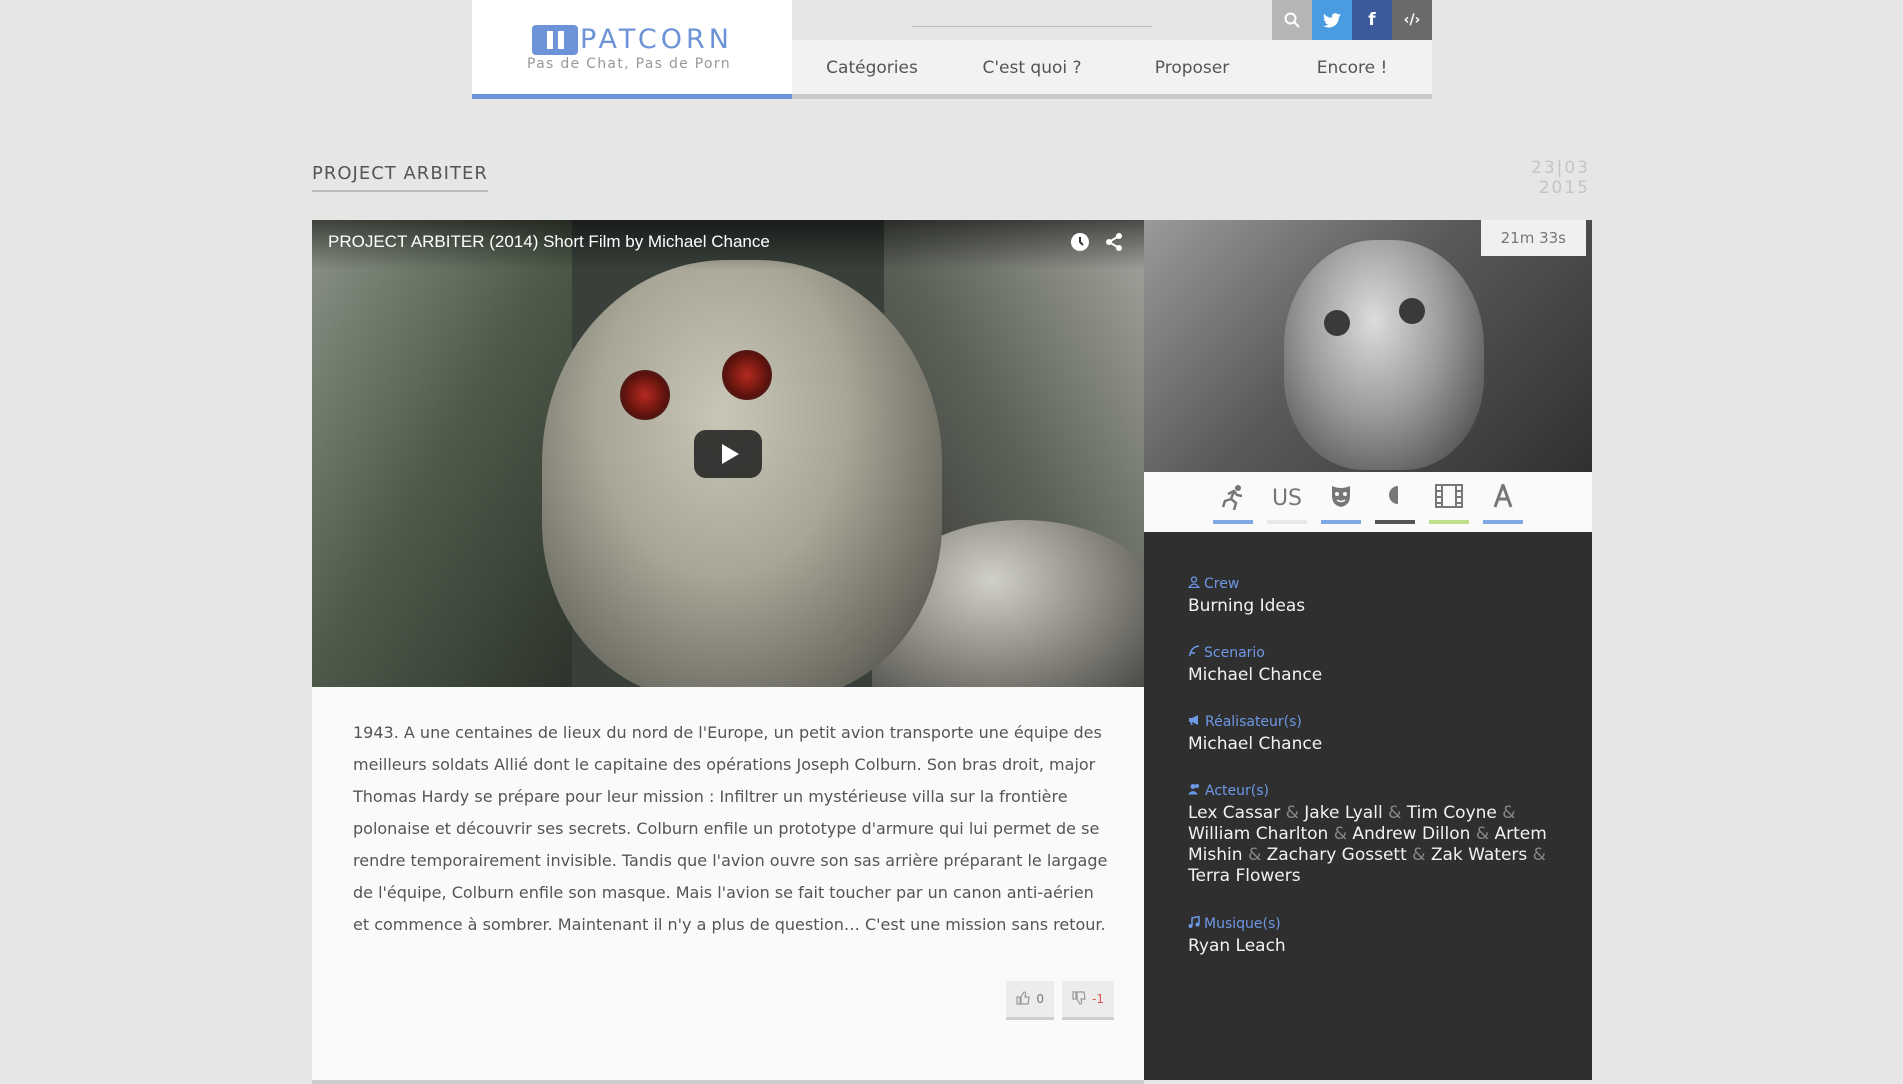  I want to click on thumbnail-mask-figure, so click(1384, 355).